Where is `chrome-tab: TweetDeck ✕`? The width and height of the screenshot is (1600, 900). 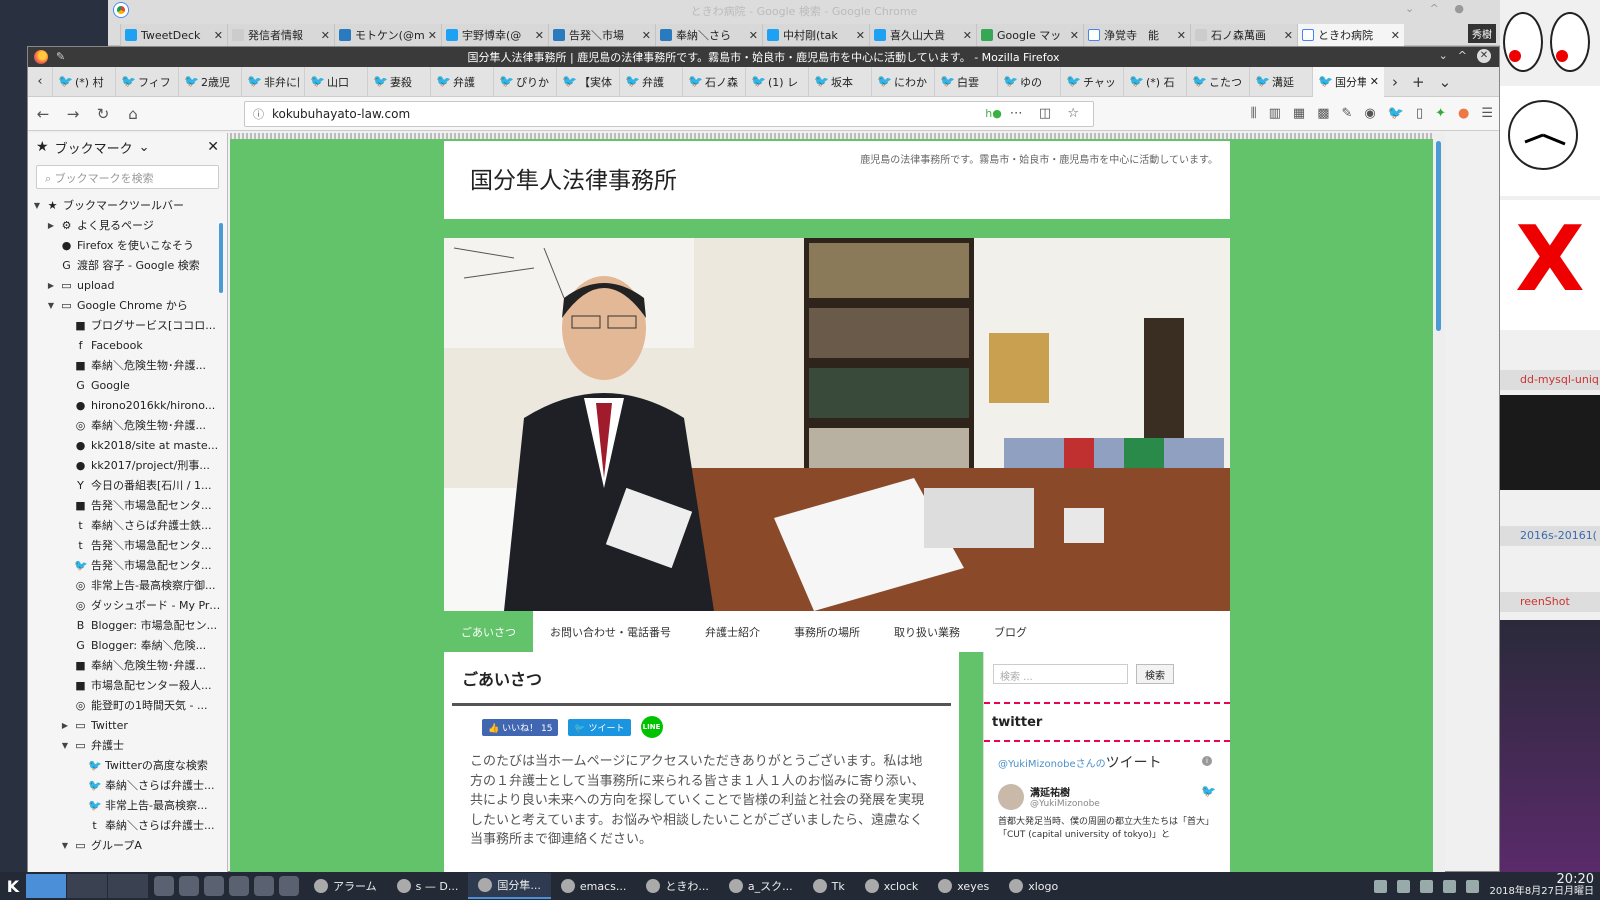 chrome-tab: TweetDeck ✕ is located at coordinates (173, 35).